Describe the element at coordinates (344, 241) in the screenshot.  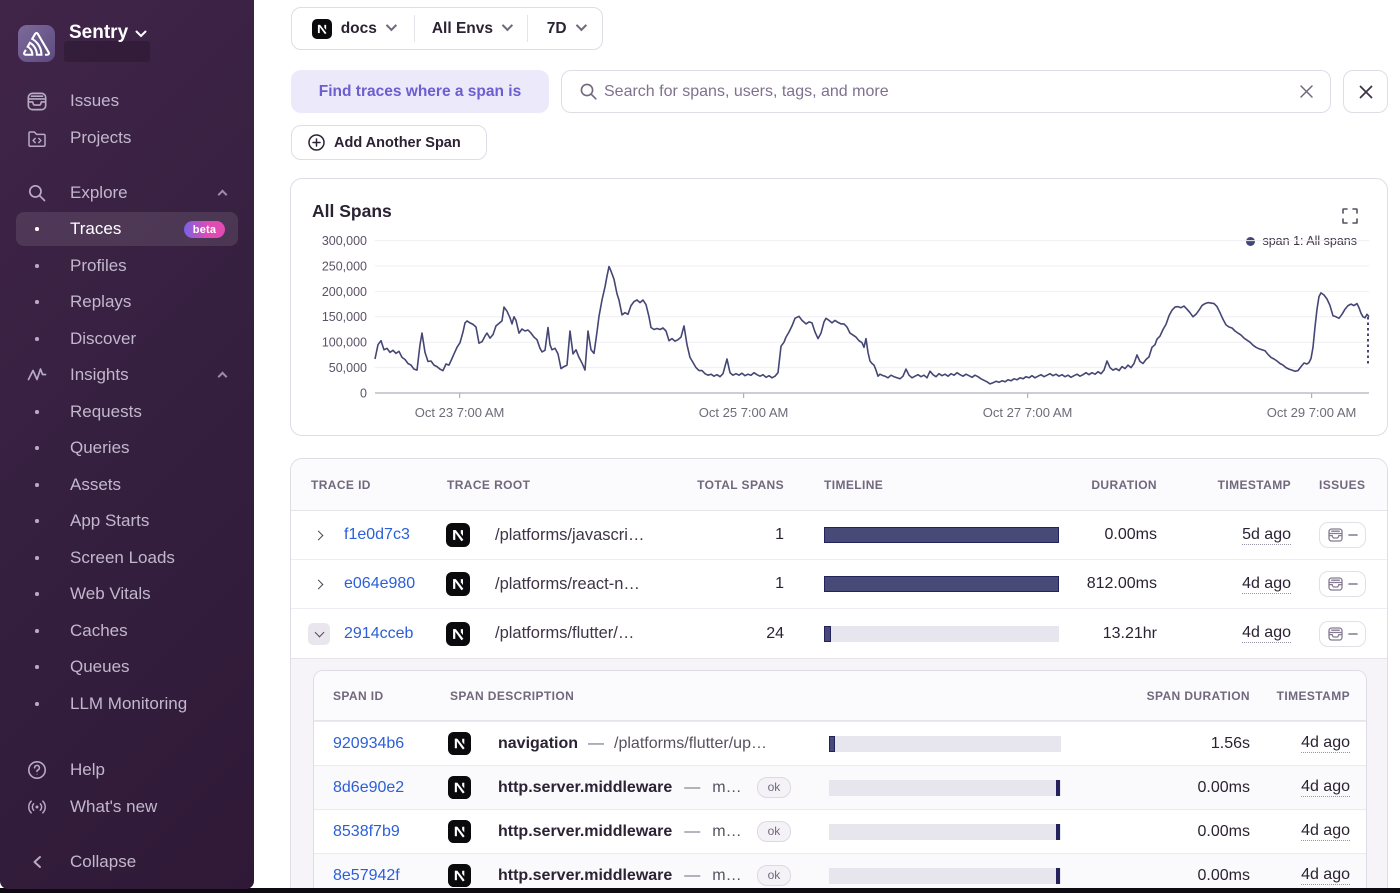
I see `svg-text: 300,000` at that location.